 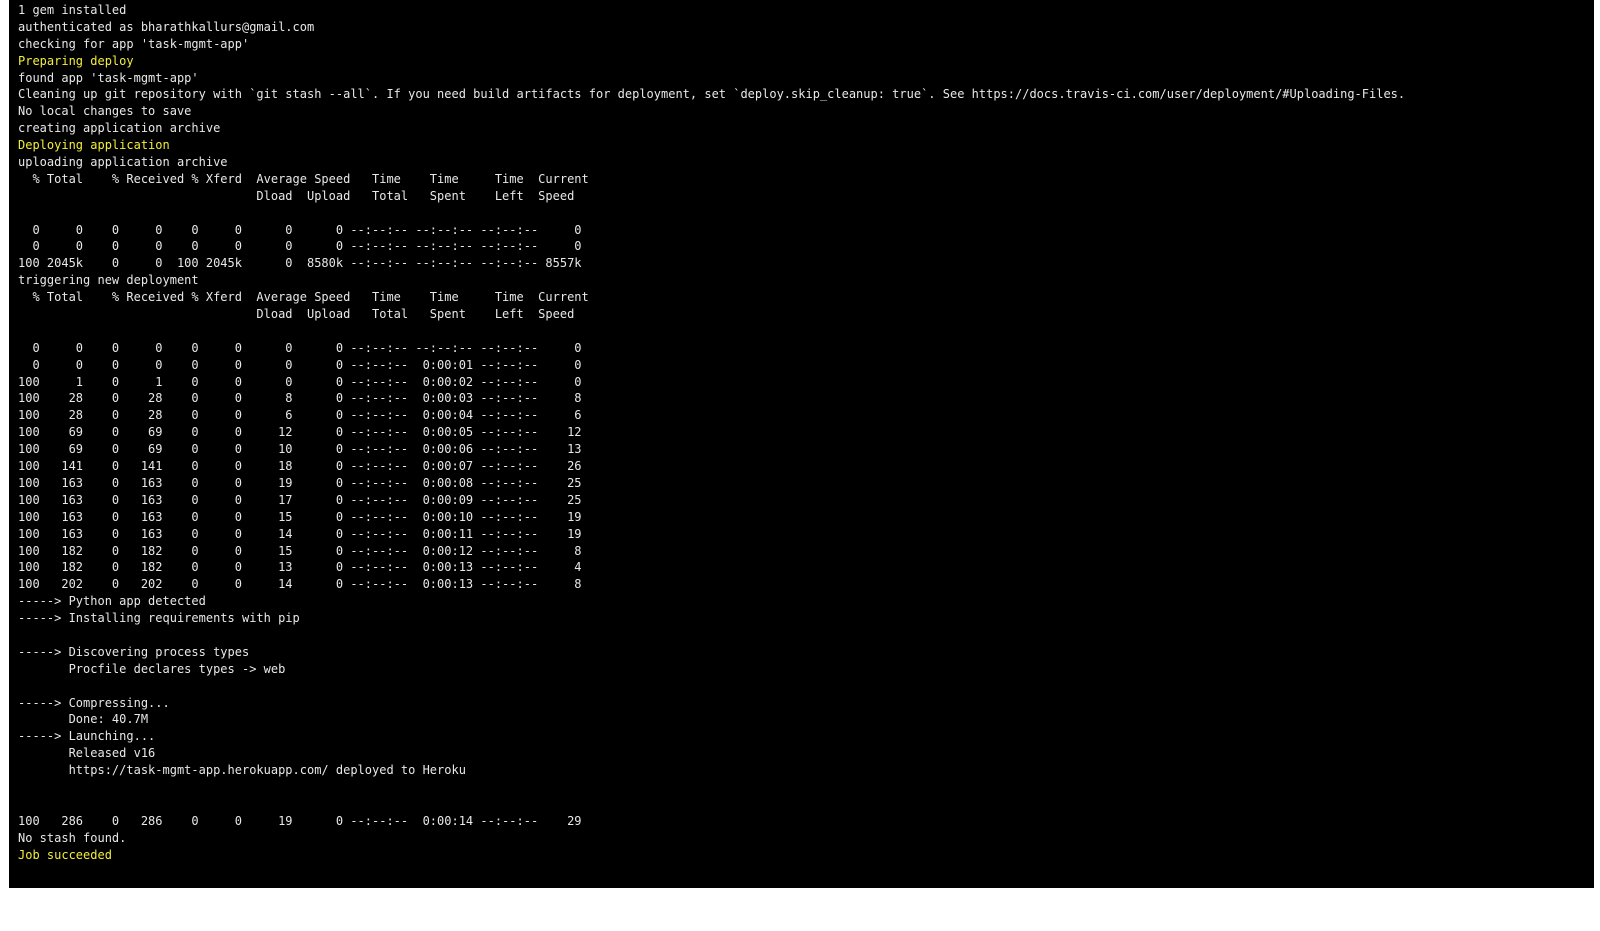 What do you see at coordinates (108, 77) in the screenshot?
I see `log-line: found app 'task-mgmt-app'` at bounding box center [108, 77].